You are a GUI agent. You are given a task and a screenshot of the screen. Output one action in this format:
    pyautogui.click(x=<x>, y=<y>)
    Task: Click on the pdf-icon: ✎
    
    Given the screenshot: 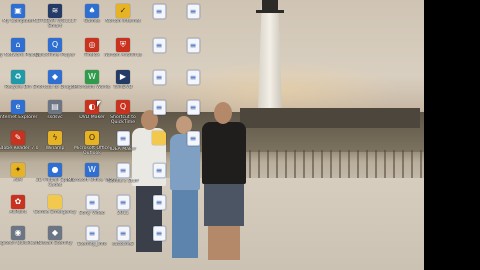 What is the action you would take?
    pyautogui.click(x=18, y=138)
    